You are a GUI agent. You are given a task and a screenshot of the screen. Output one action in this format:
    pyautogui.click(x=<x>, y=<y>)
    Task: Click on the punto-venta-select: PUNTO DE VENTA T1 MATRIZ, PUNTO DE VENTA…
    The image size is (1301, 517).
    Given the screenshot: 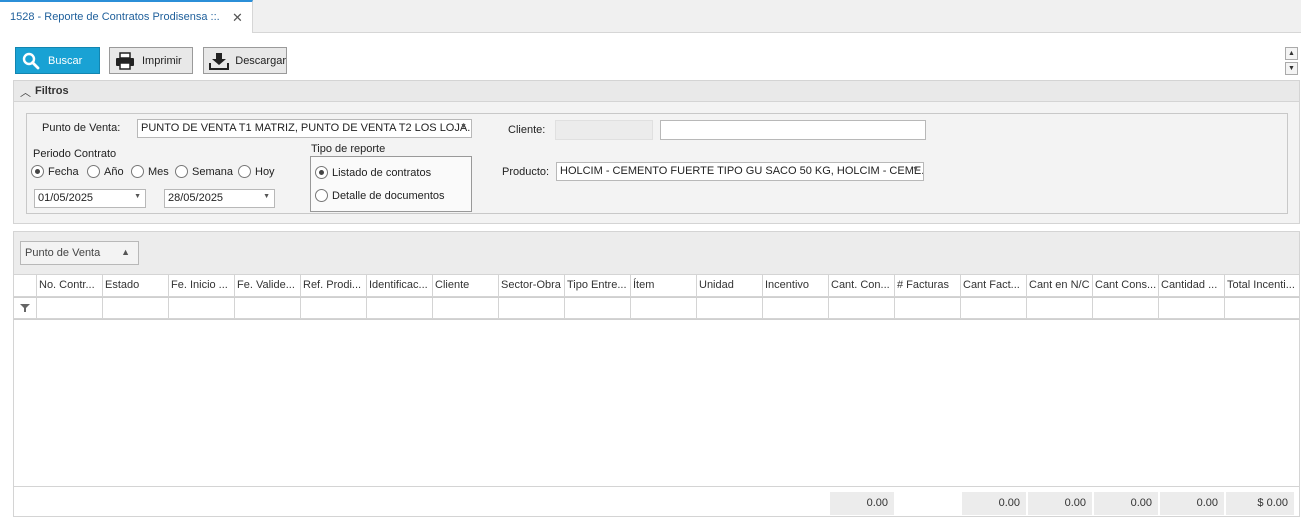 What is the action you would take?
    pyautogui.click(x=304, y=128)
    